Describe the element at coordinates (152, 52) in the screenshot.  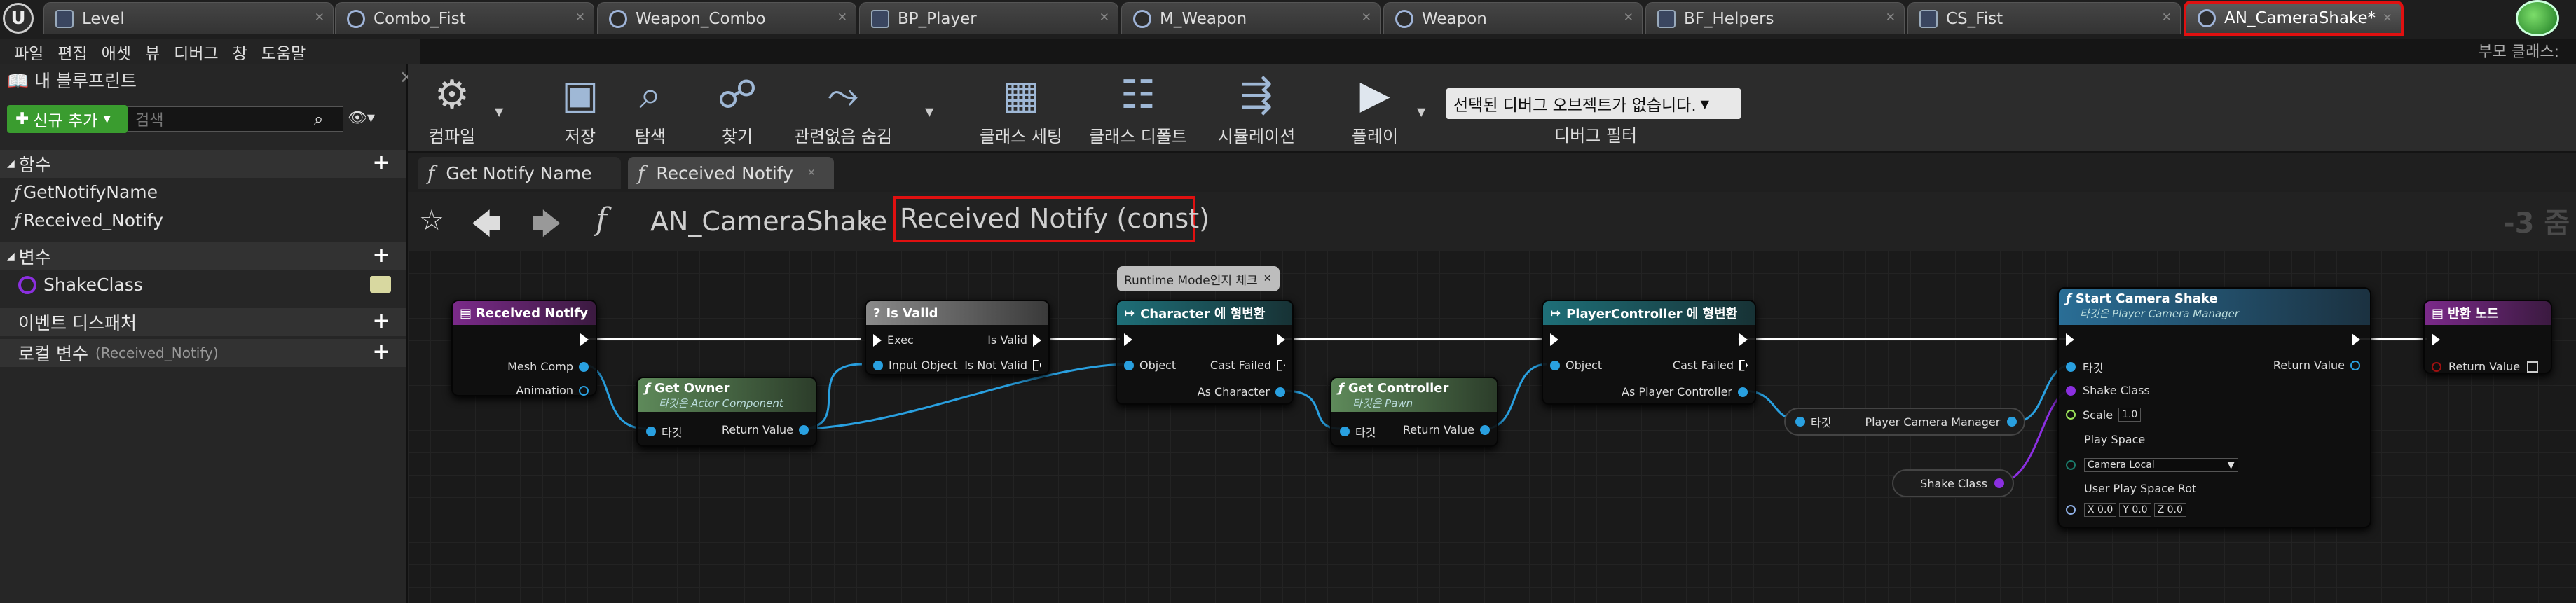
I see `menu-view: 뷰` at that location.